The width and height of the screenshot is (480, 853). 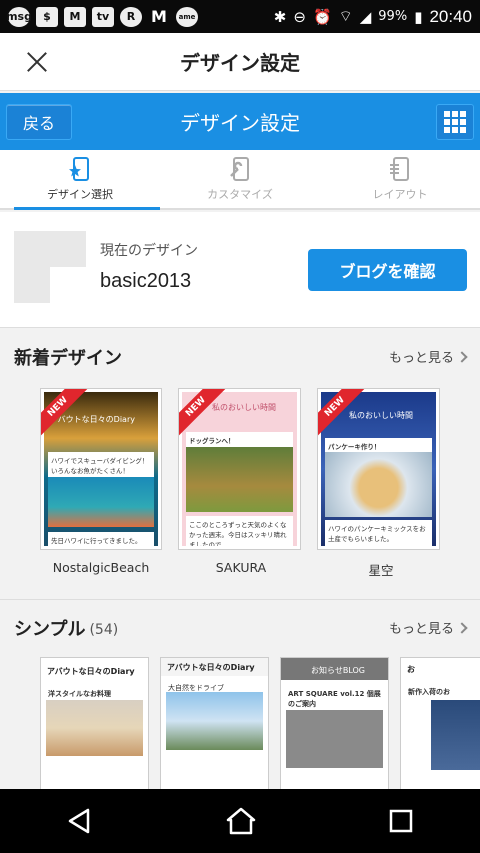 I want to click on tab-bar: デザイン選択 カスタマイズ レイアウト, so click(x=240, y=180).